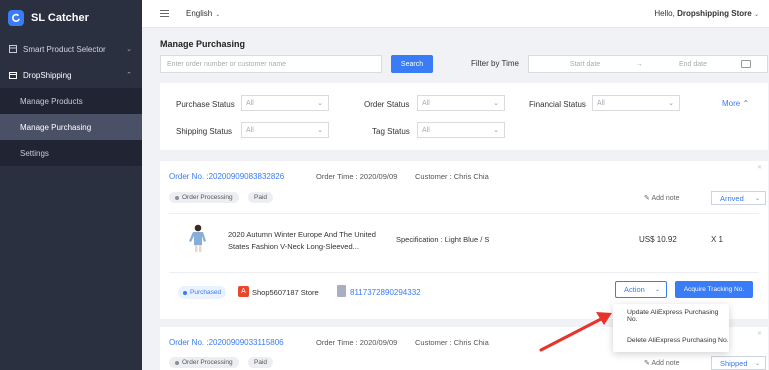 This screenshot has height=370, width=769. What do you see at coordinates (732, 198) in the screenshot?
I see `status-value: Arrived` at bounding box center [732, 198].